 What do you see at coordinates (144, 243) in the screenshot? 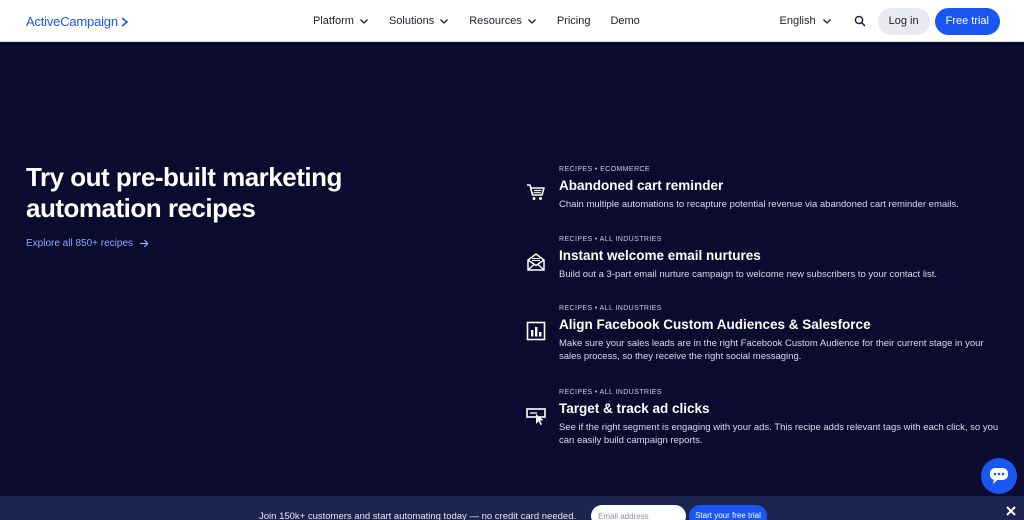
I see `arrow-right-icon` at bounding box center [144, 243].